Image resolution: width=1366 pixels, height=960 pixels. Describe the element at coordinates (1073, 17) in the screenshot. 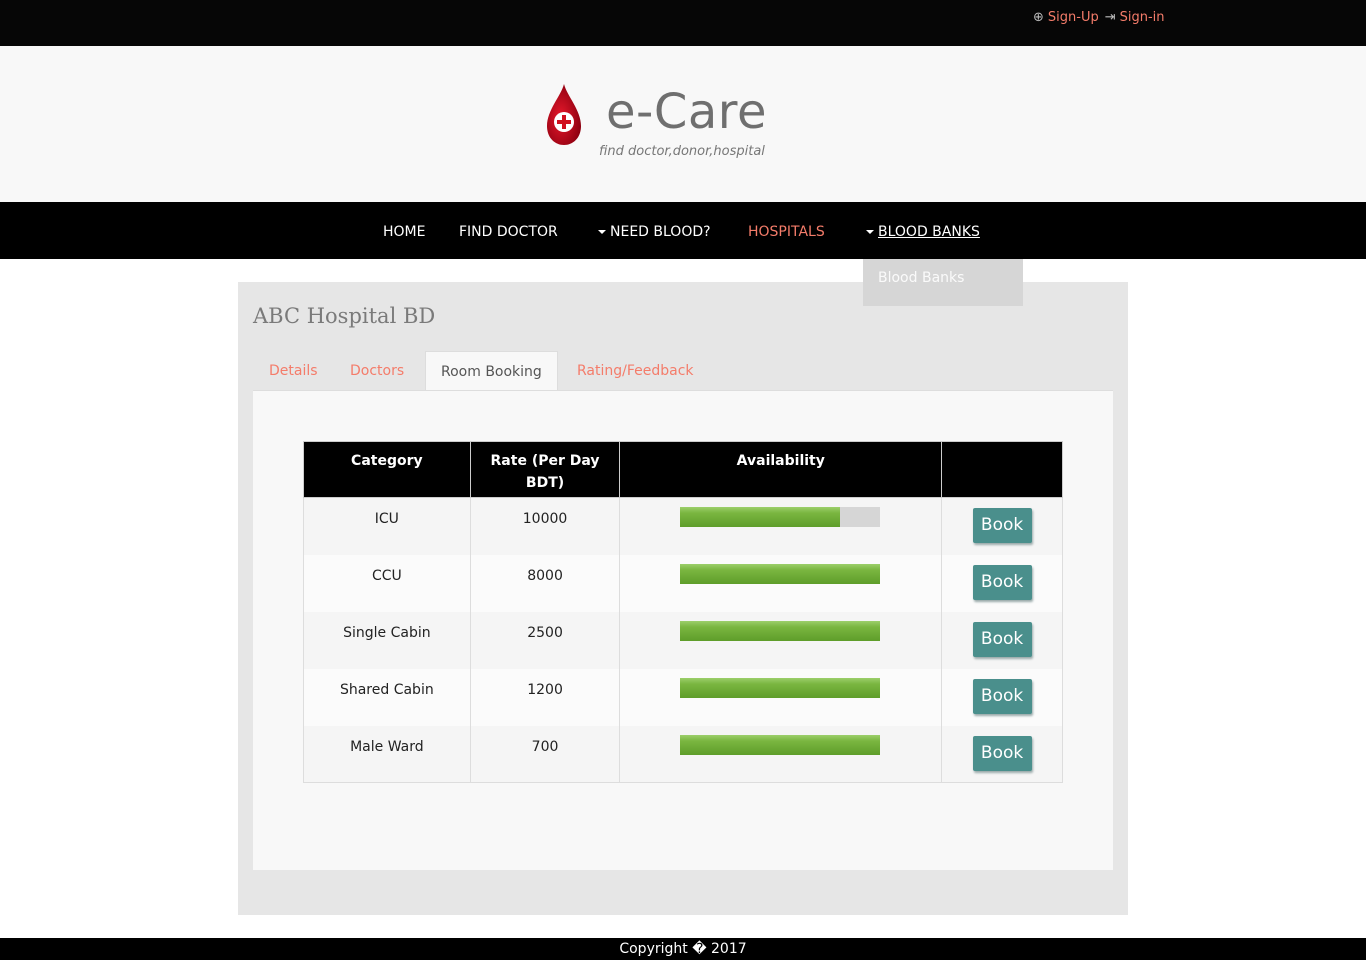

I see `signup-label: Sign-Up` at that location.